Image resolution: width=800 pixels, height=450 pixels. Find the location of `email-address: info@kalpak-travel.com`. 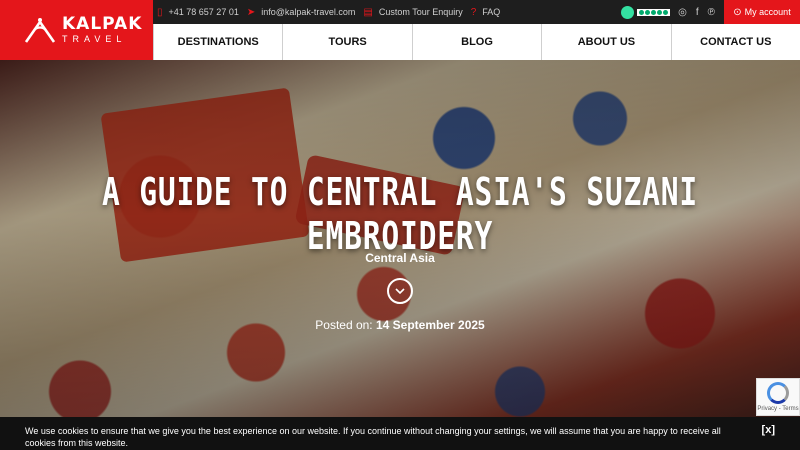

email-address: info@kalpak-travel.com is located at coordinates (308, 12).